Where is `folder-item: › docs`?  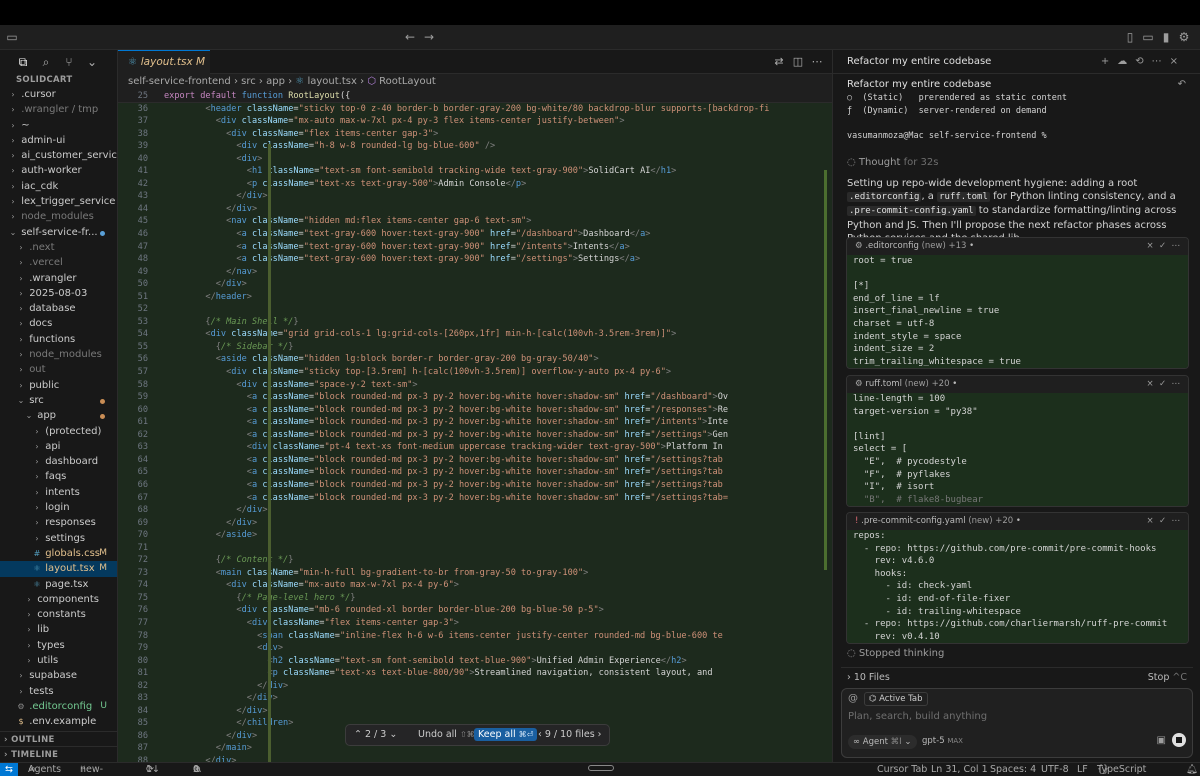 folder-item: › docs is located at coordinates (58, 323).